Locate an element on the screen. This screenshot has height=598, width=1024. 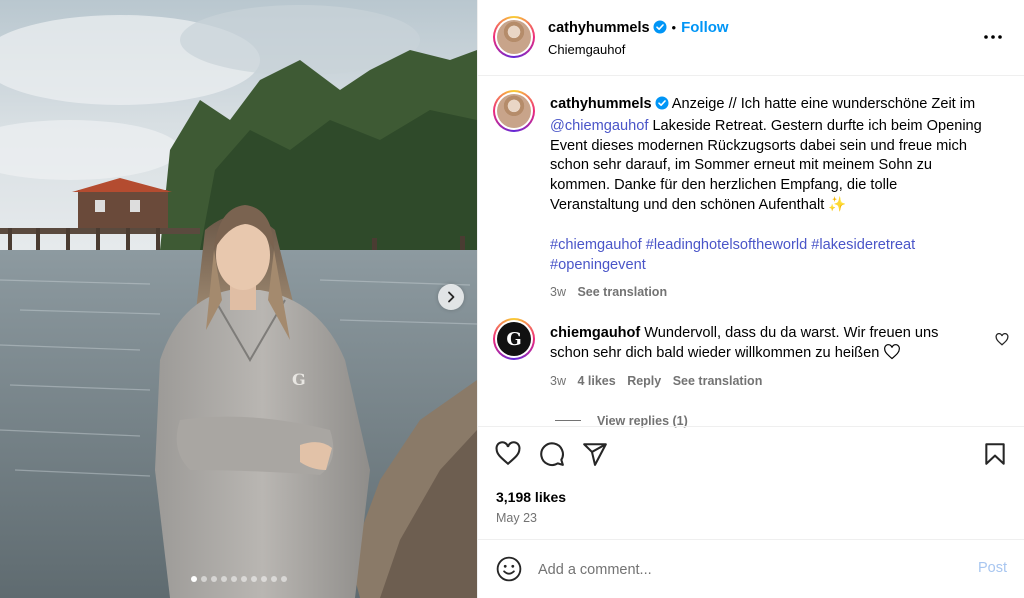
comment-composer: Post is located at coordinates (751, 568).